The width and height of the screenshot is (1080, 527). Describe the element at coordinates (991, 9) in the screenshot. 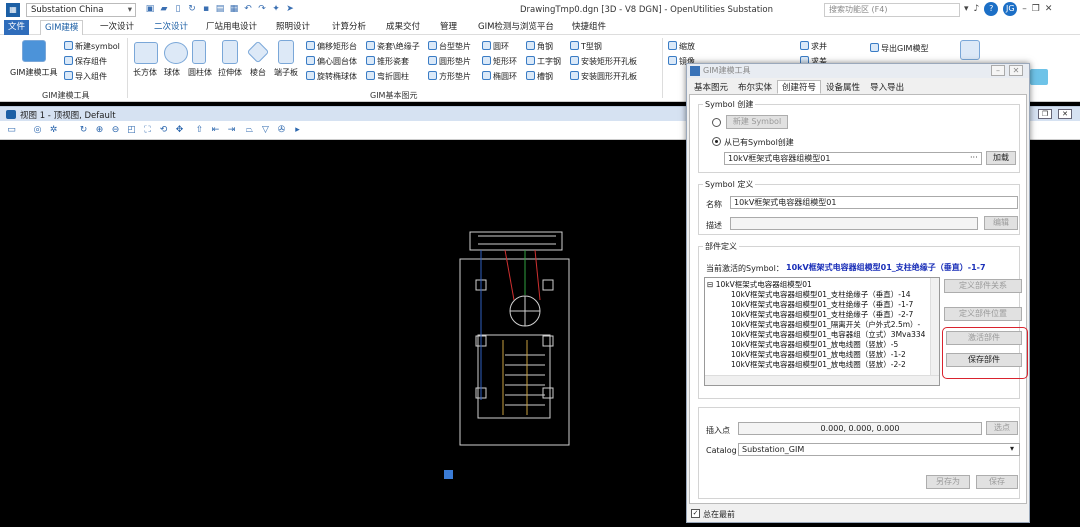

I see `help-icon: ?` at that location.